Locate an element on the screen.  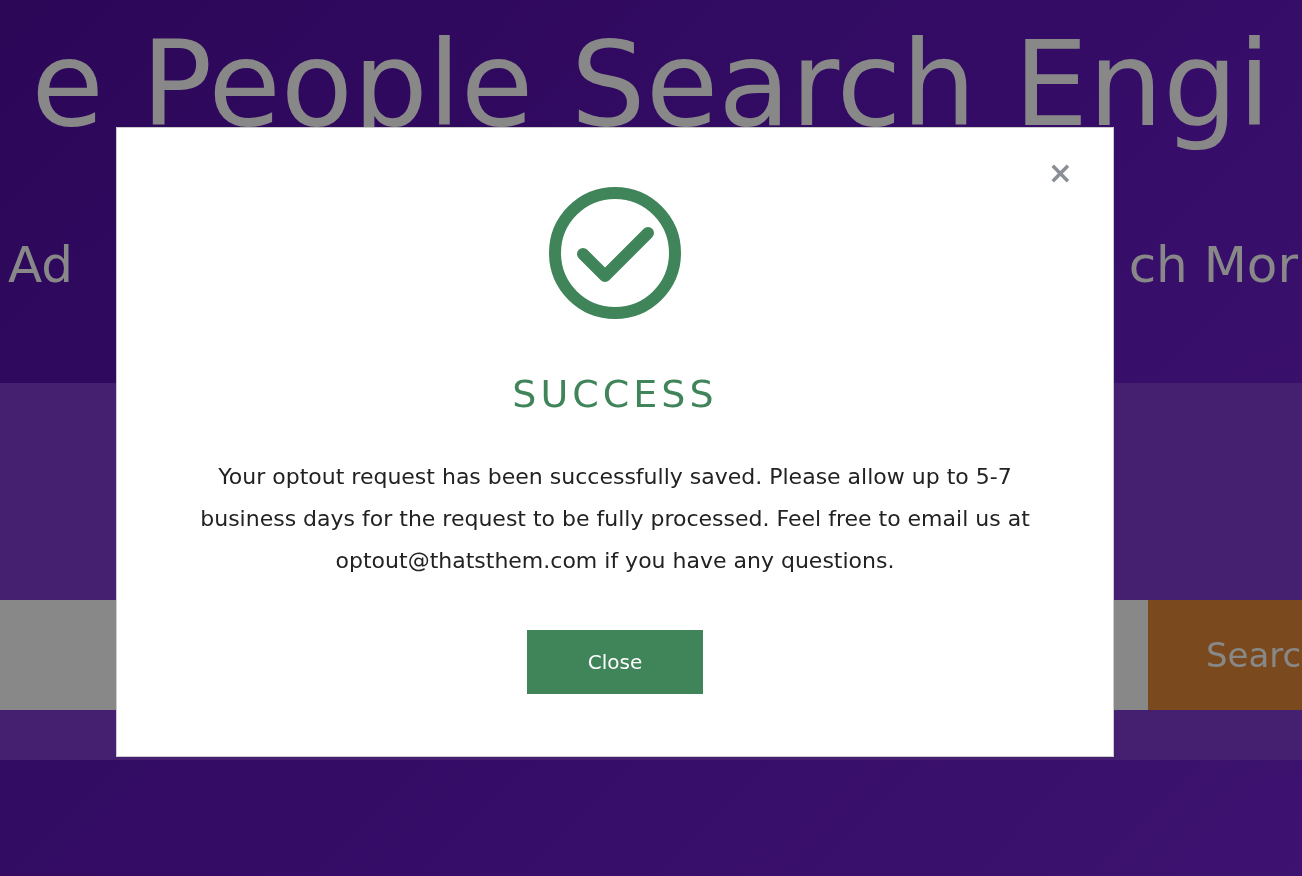
hero-subtitle: Ad is located at coordinates (41, 265).